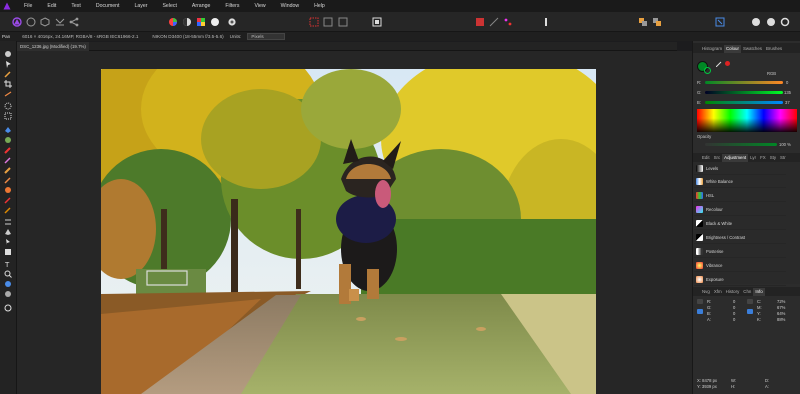  I want to click on contrast-icon, so click(187, 22).